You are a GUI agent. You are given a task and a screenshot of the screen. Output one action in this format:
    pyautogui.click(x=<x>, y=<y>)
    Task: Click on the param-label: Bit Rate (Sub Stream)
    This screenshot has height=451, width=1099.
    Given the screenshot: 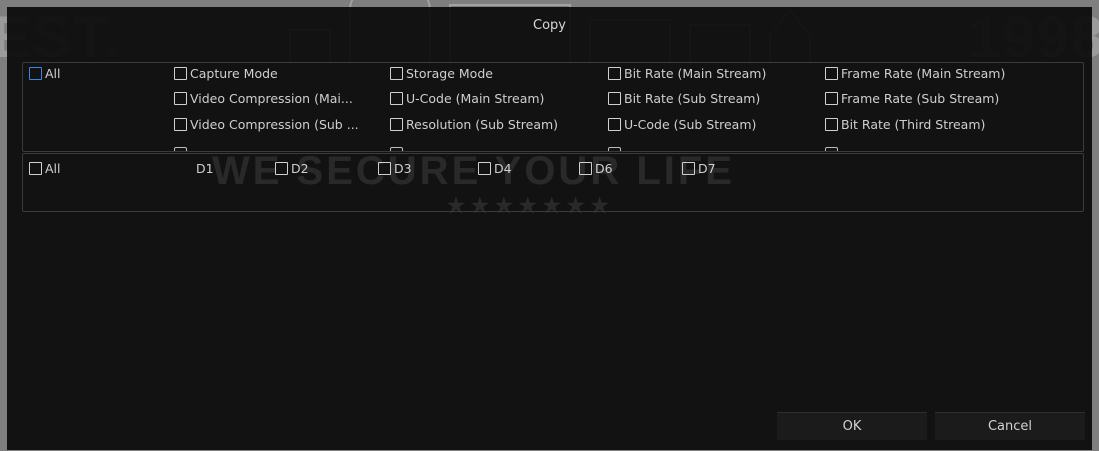 What is the action you would take?
    pyautogui.click(x=692, y=98)
    